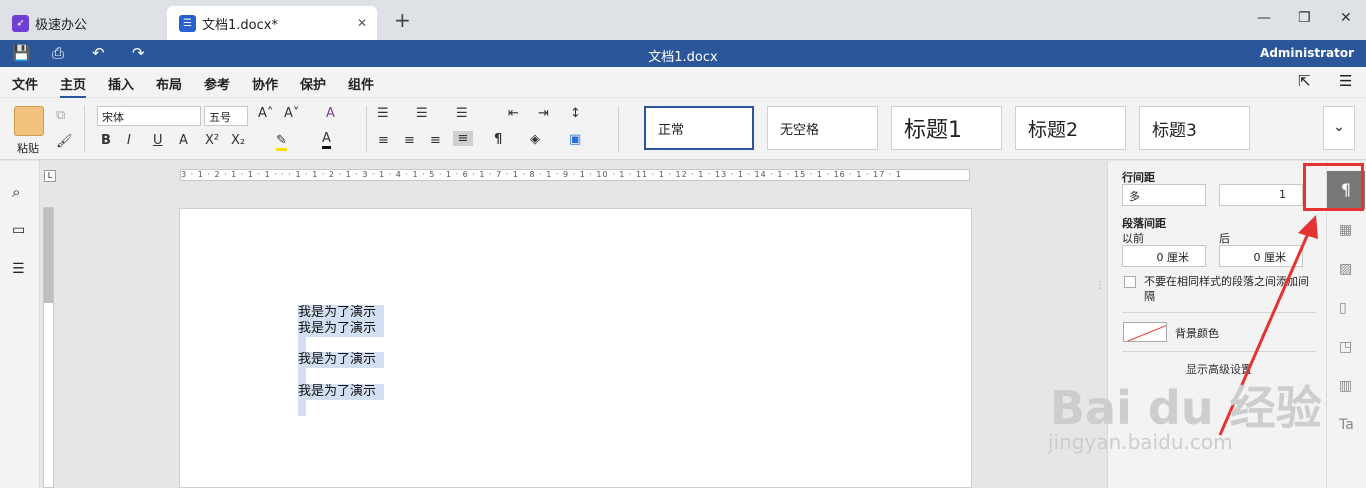  I want to click on open-location-icon: ⇱, so click(1304, 81).